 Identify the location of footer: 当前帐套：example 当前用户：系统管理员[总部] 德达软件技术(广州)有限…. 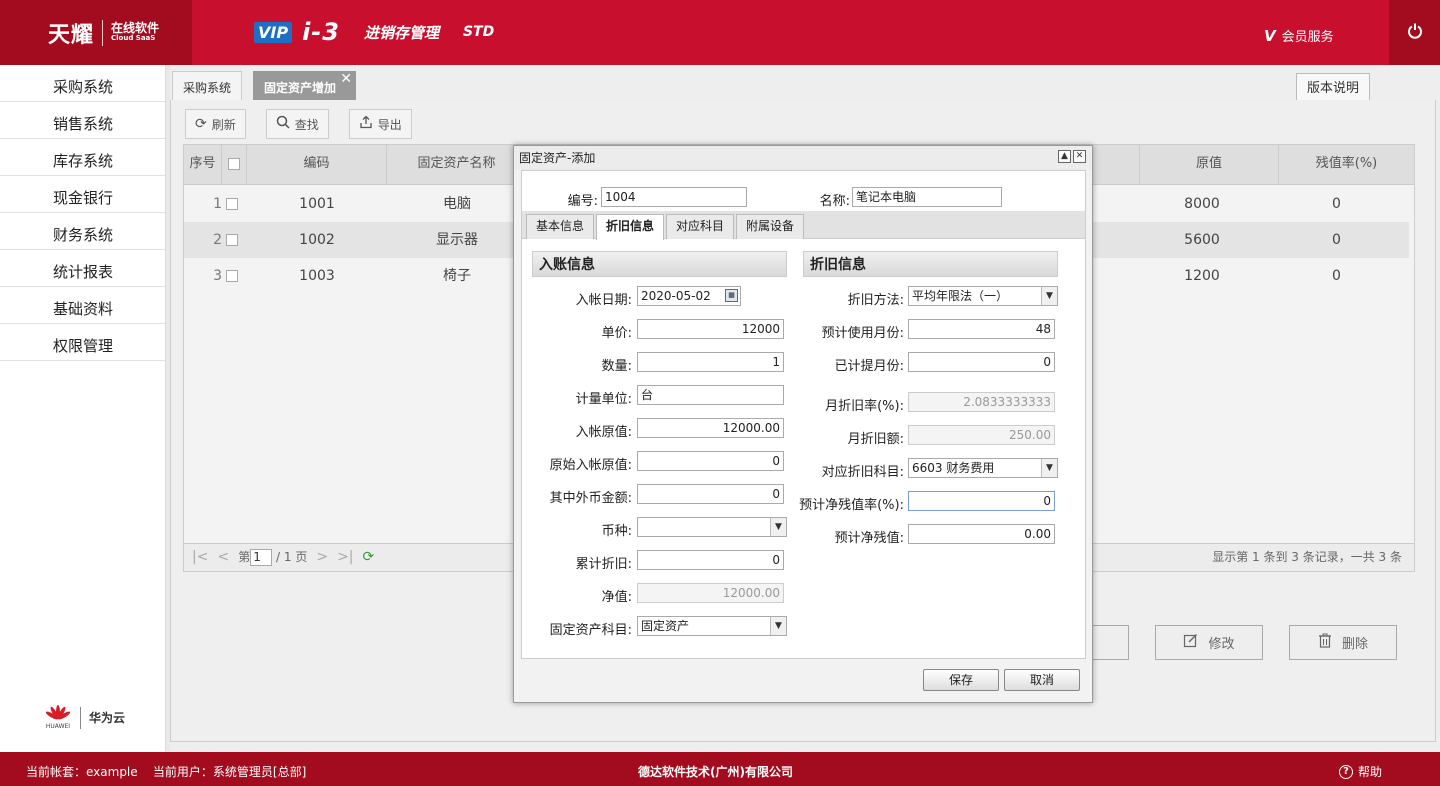
(720, 769).